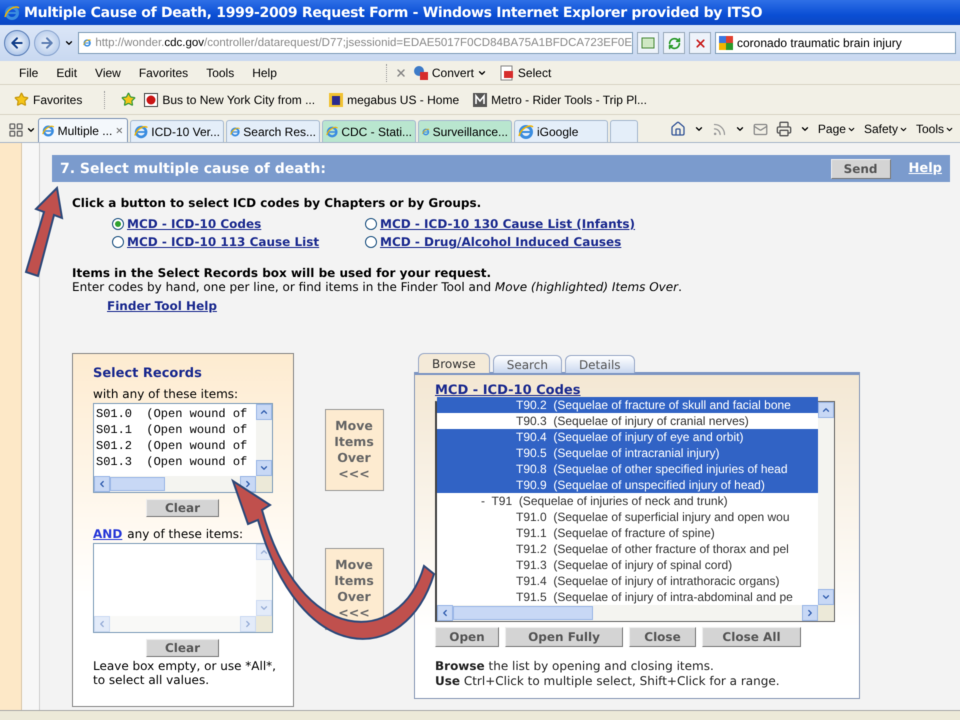 This screenshot has height=720, width=960. What do you see at coordinates (467, 637) in the screenshot?
I see `tree-action-button: Open` at bounding box center [467, 637].